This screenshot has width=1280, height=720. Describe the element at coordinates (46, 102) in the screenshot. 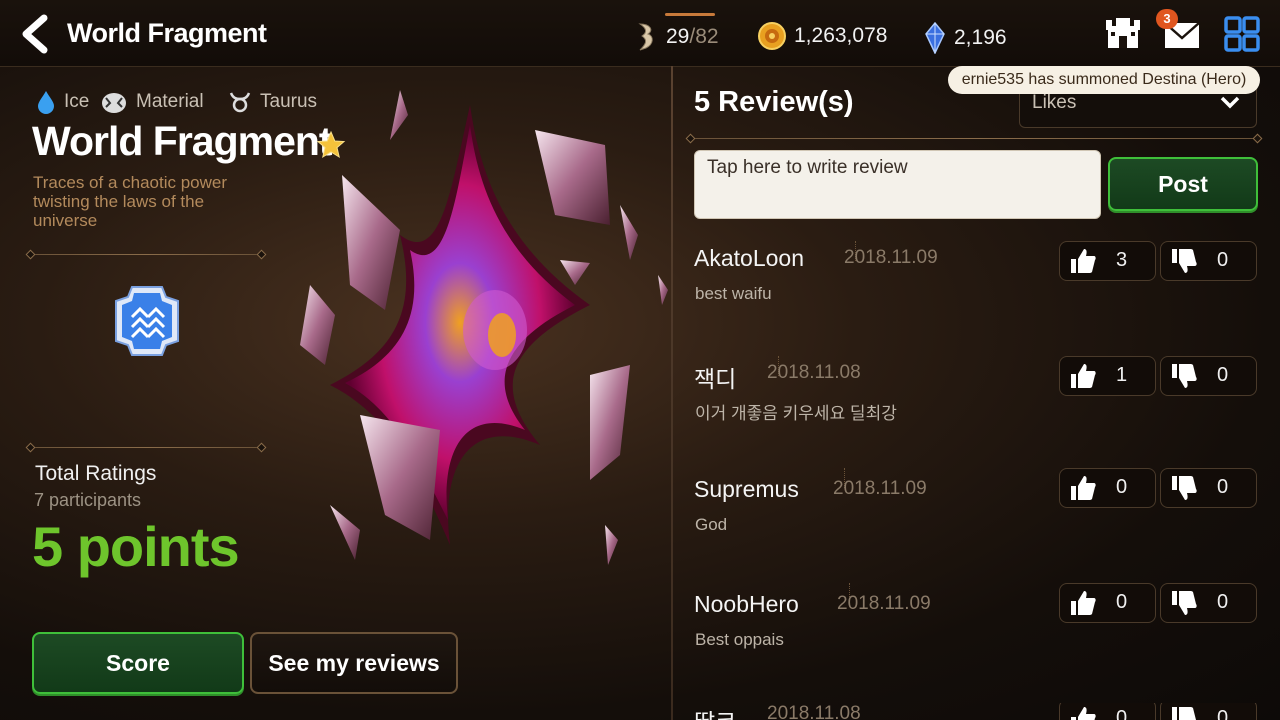

I see `ice-drop-icon` at that location.